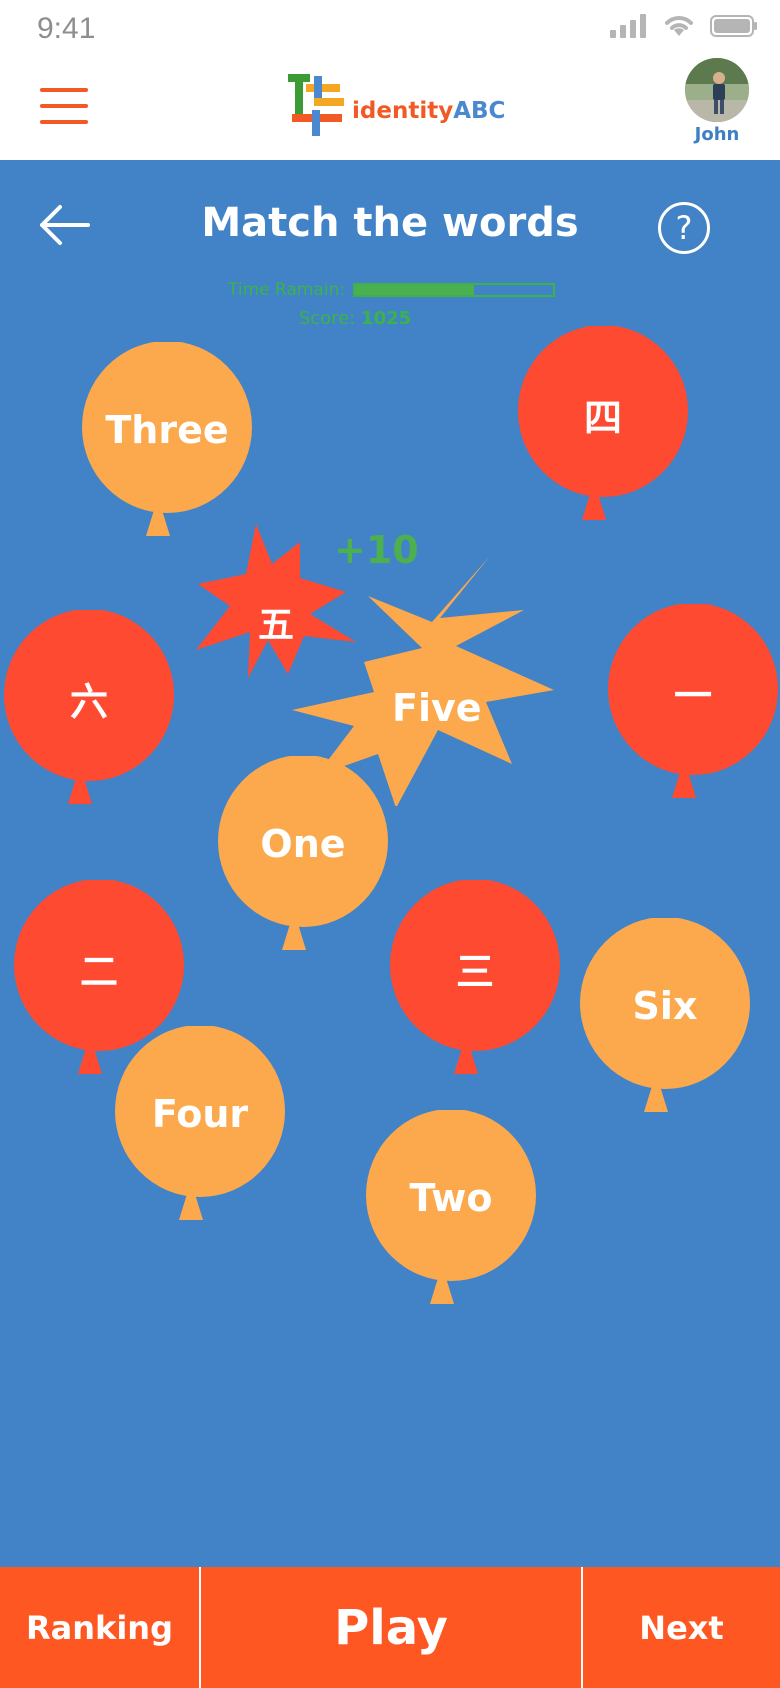  Describe the element at coordinates (64, 90) in the screenshot. I see `hamburger-icon` at that location.